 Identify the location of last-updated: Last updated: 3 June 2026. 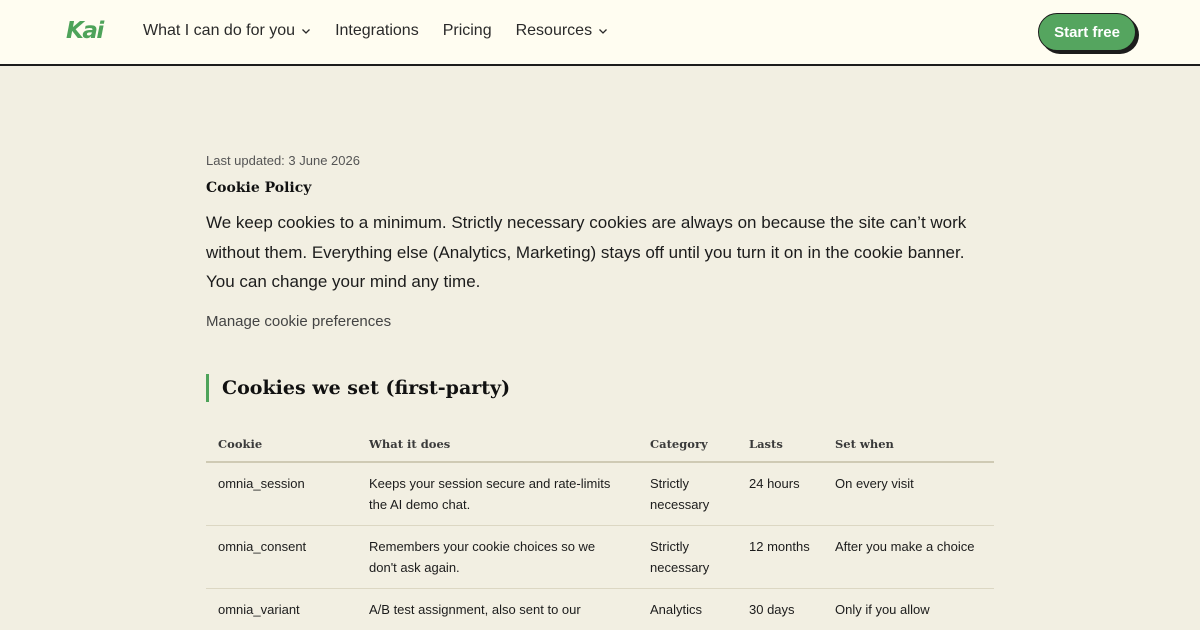
(283, 160).